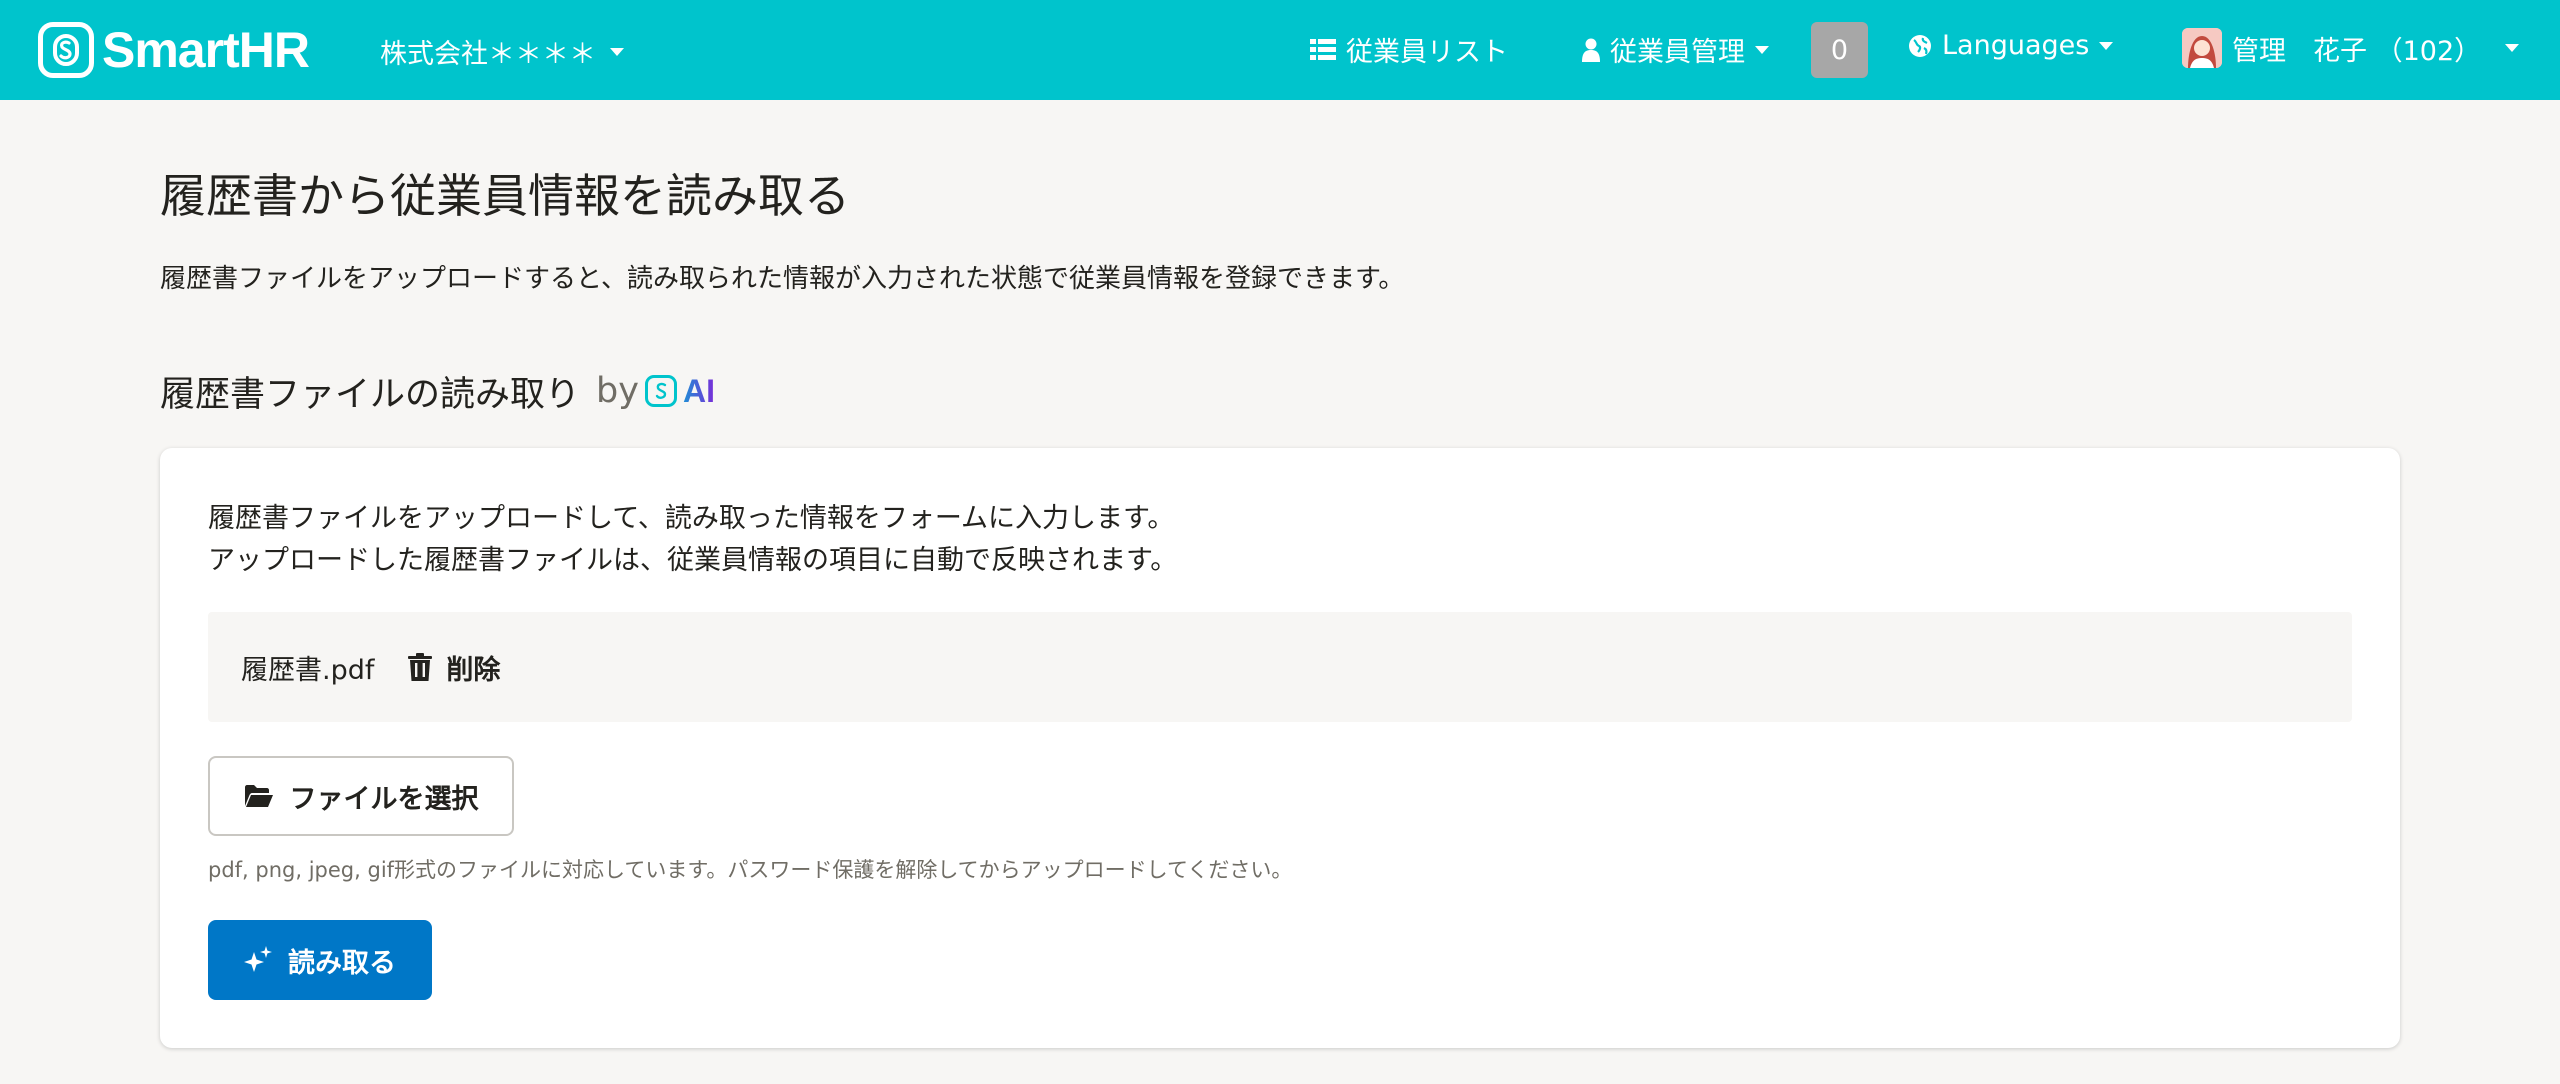 Image resolution: width=2560 pixels, height=1084 pixels. I want to click on smarthr-logo: SmartHR, so click(174, 50).